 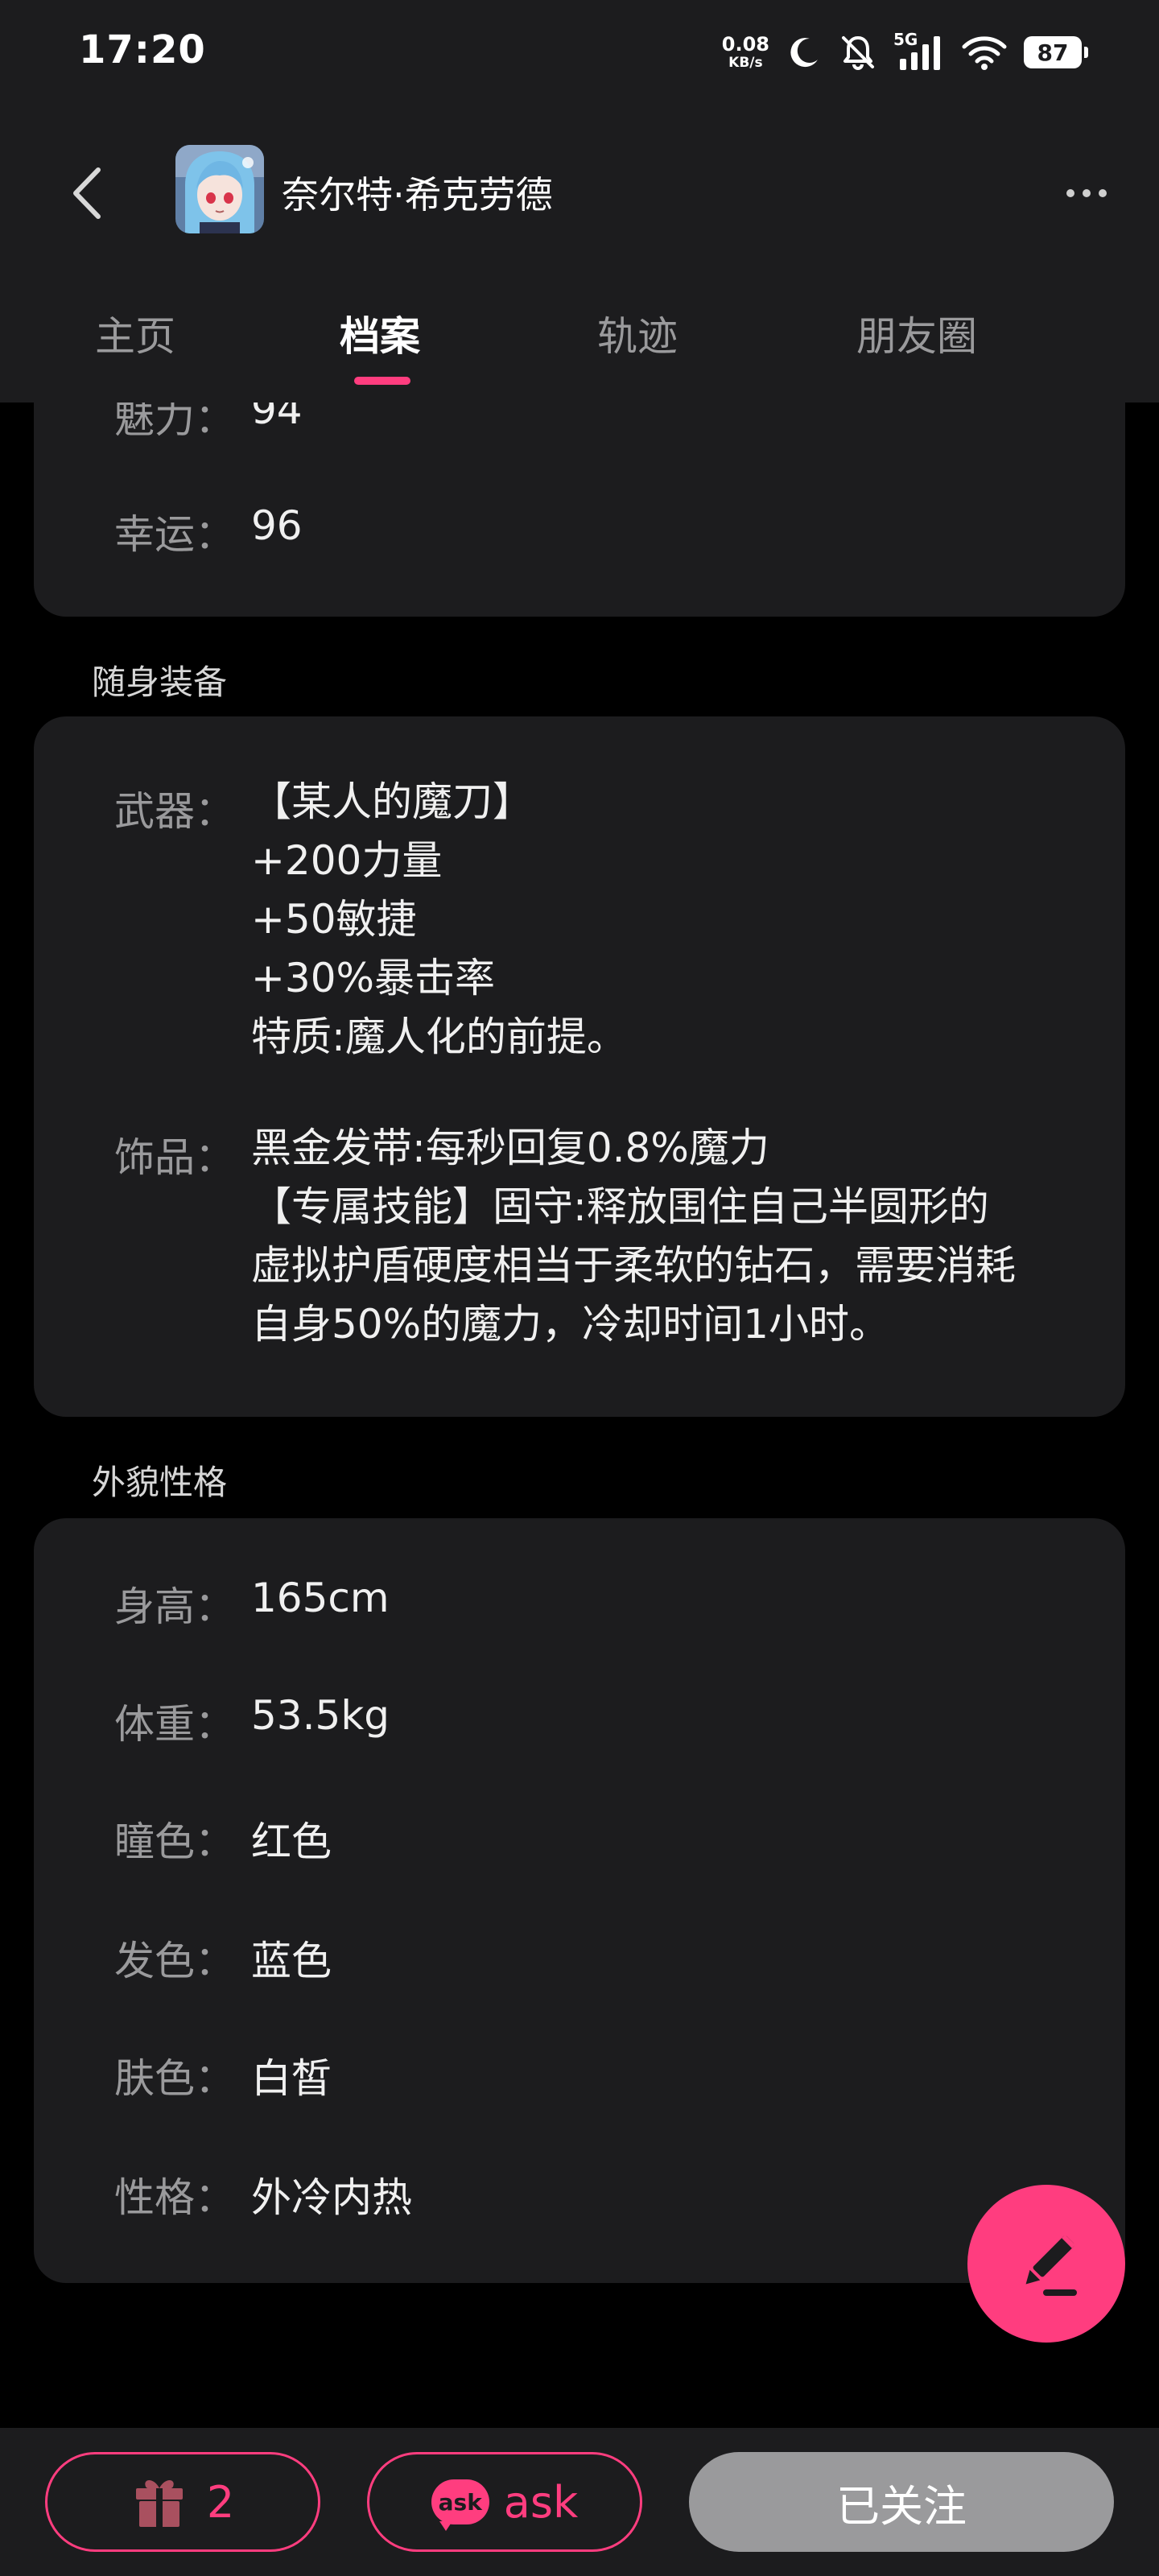 I want to click on accessory-label: 饰品：, so click(x=174, y=1157).